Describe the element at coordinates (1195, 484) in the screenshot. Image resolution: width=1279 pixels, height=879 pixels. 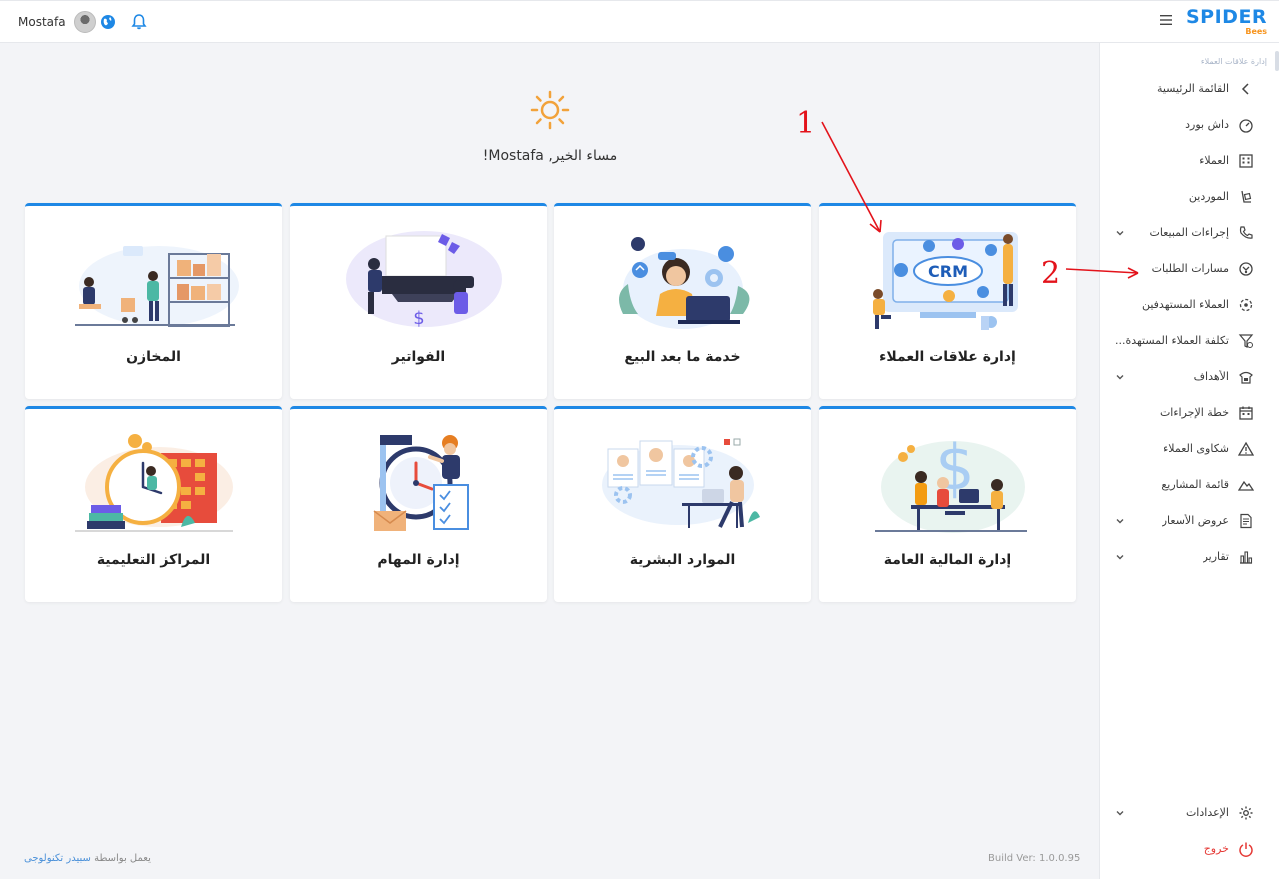
I see `sidebar-item-label: قائمة المشاريع` at that location.